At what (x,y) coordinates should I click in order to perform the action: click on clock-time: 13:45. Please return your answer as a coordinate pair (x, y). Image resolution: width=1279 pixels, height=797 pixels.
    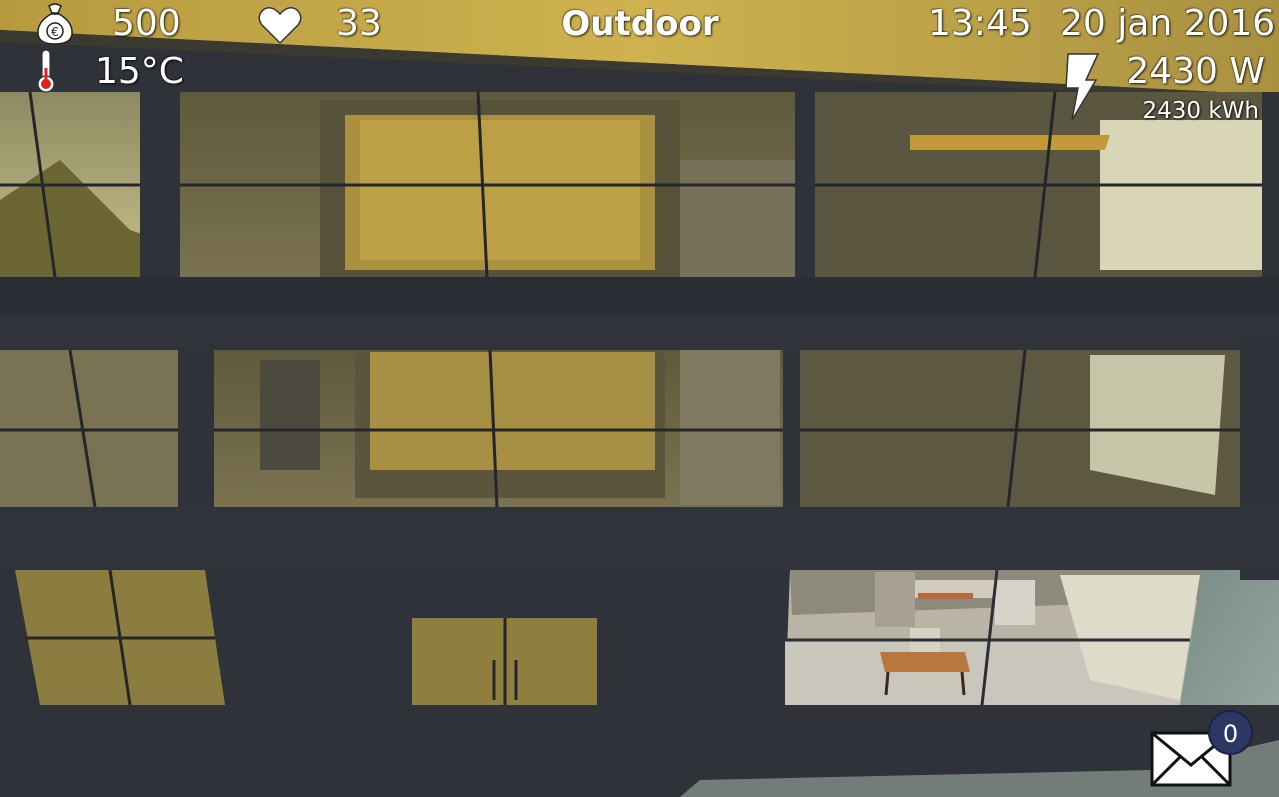
    Looking at the image, I should click on (980, 23).